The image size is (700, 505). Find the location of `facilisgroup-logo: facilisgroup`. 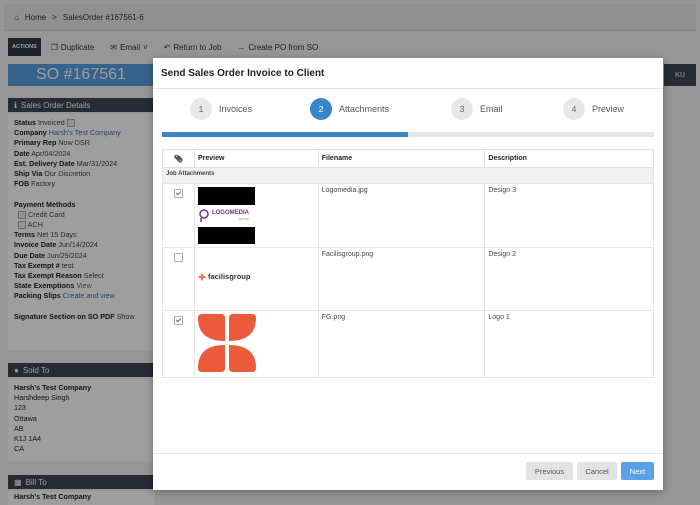

facilisgroup-logo: facilisgroup is located at coordinates (256, 276).